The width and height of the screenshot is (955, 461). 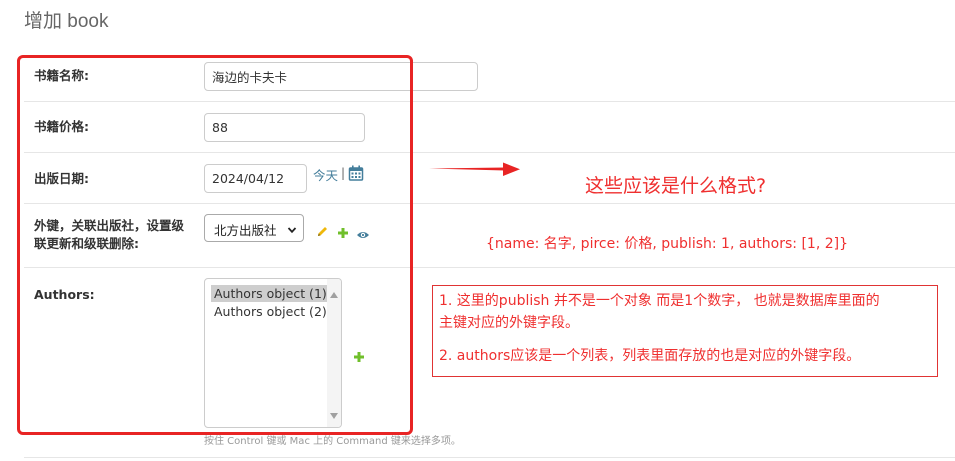 I want to click on row-divider, so click(x=489, y=457).